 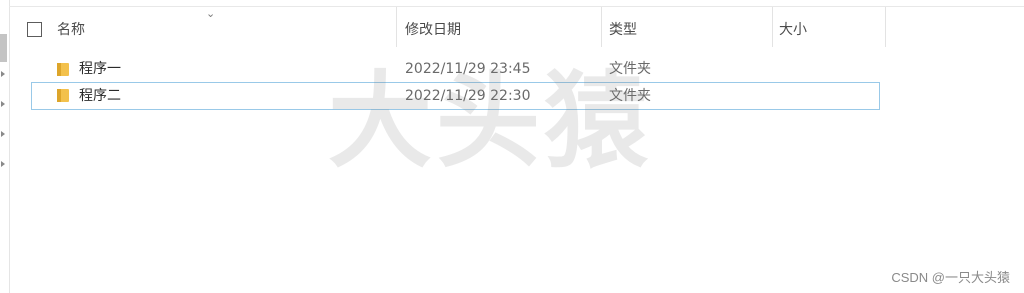 I want to click on file-row: 程序一 2022/11/29 23:45 文件夹, so click(x=455, y=69).